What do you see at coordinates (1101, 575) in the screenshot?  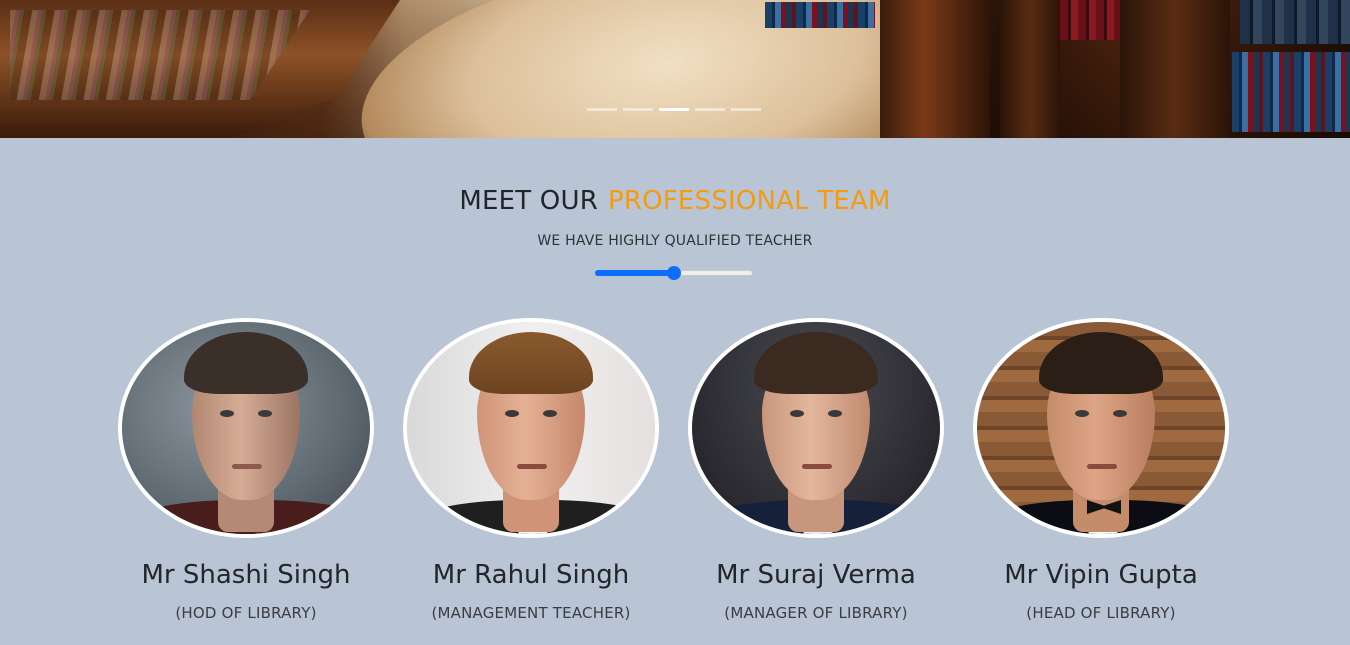 I see `member-name: Mr Vipin Gupta` at bounding box center [1101, 575].